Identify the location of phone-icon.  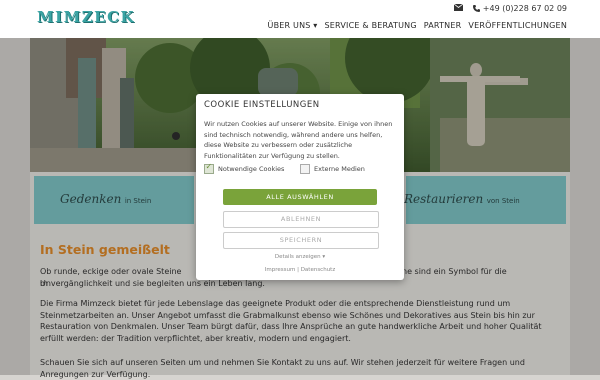
(476, 8).